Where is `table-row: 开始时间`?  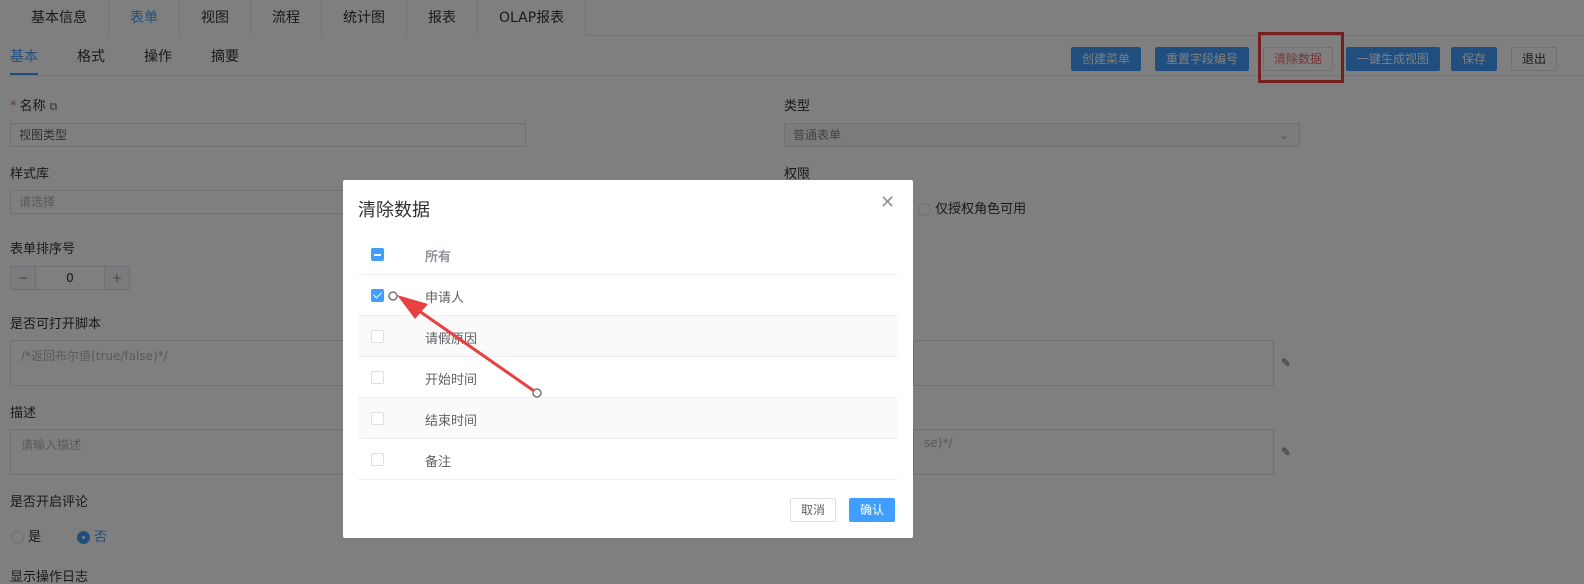 table-row: 开始时间 is located at coordinates (627, 377).